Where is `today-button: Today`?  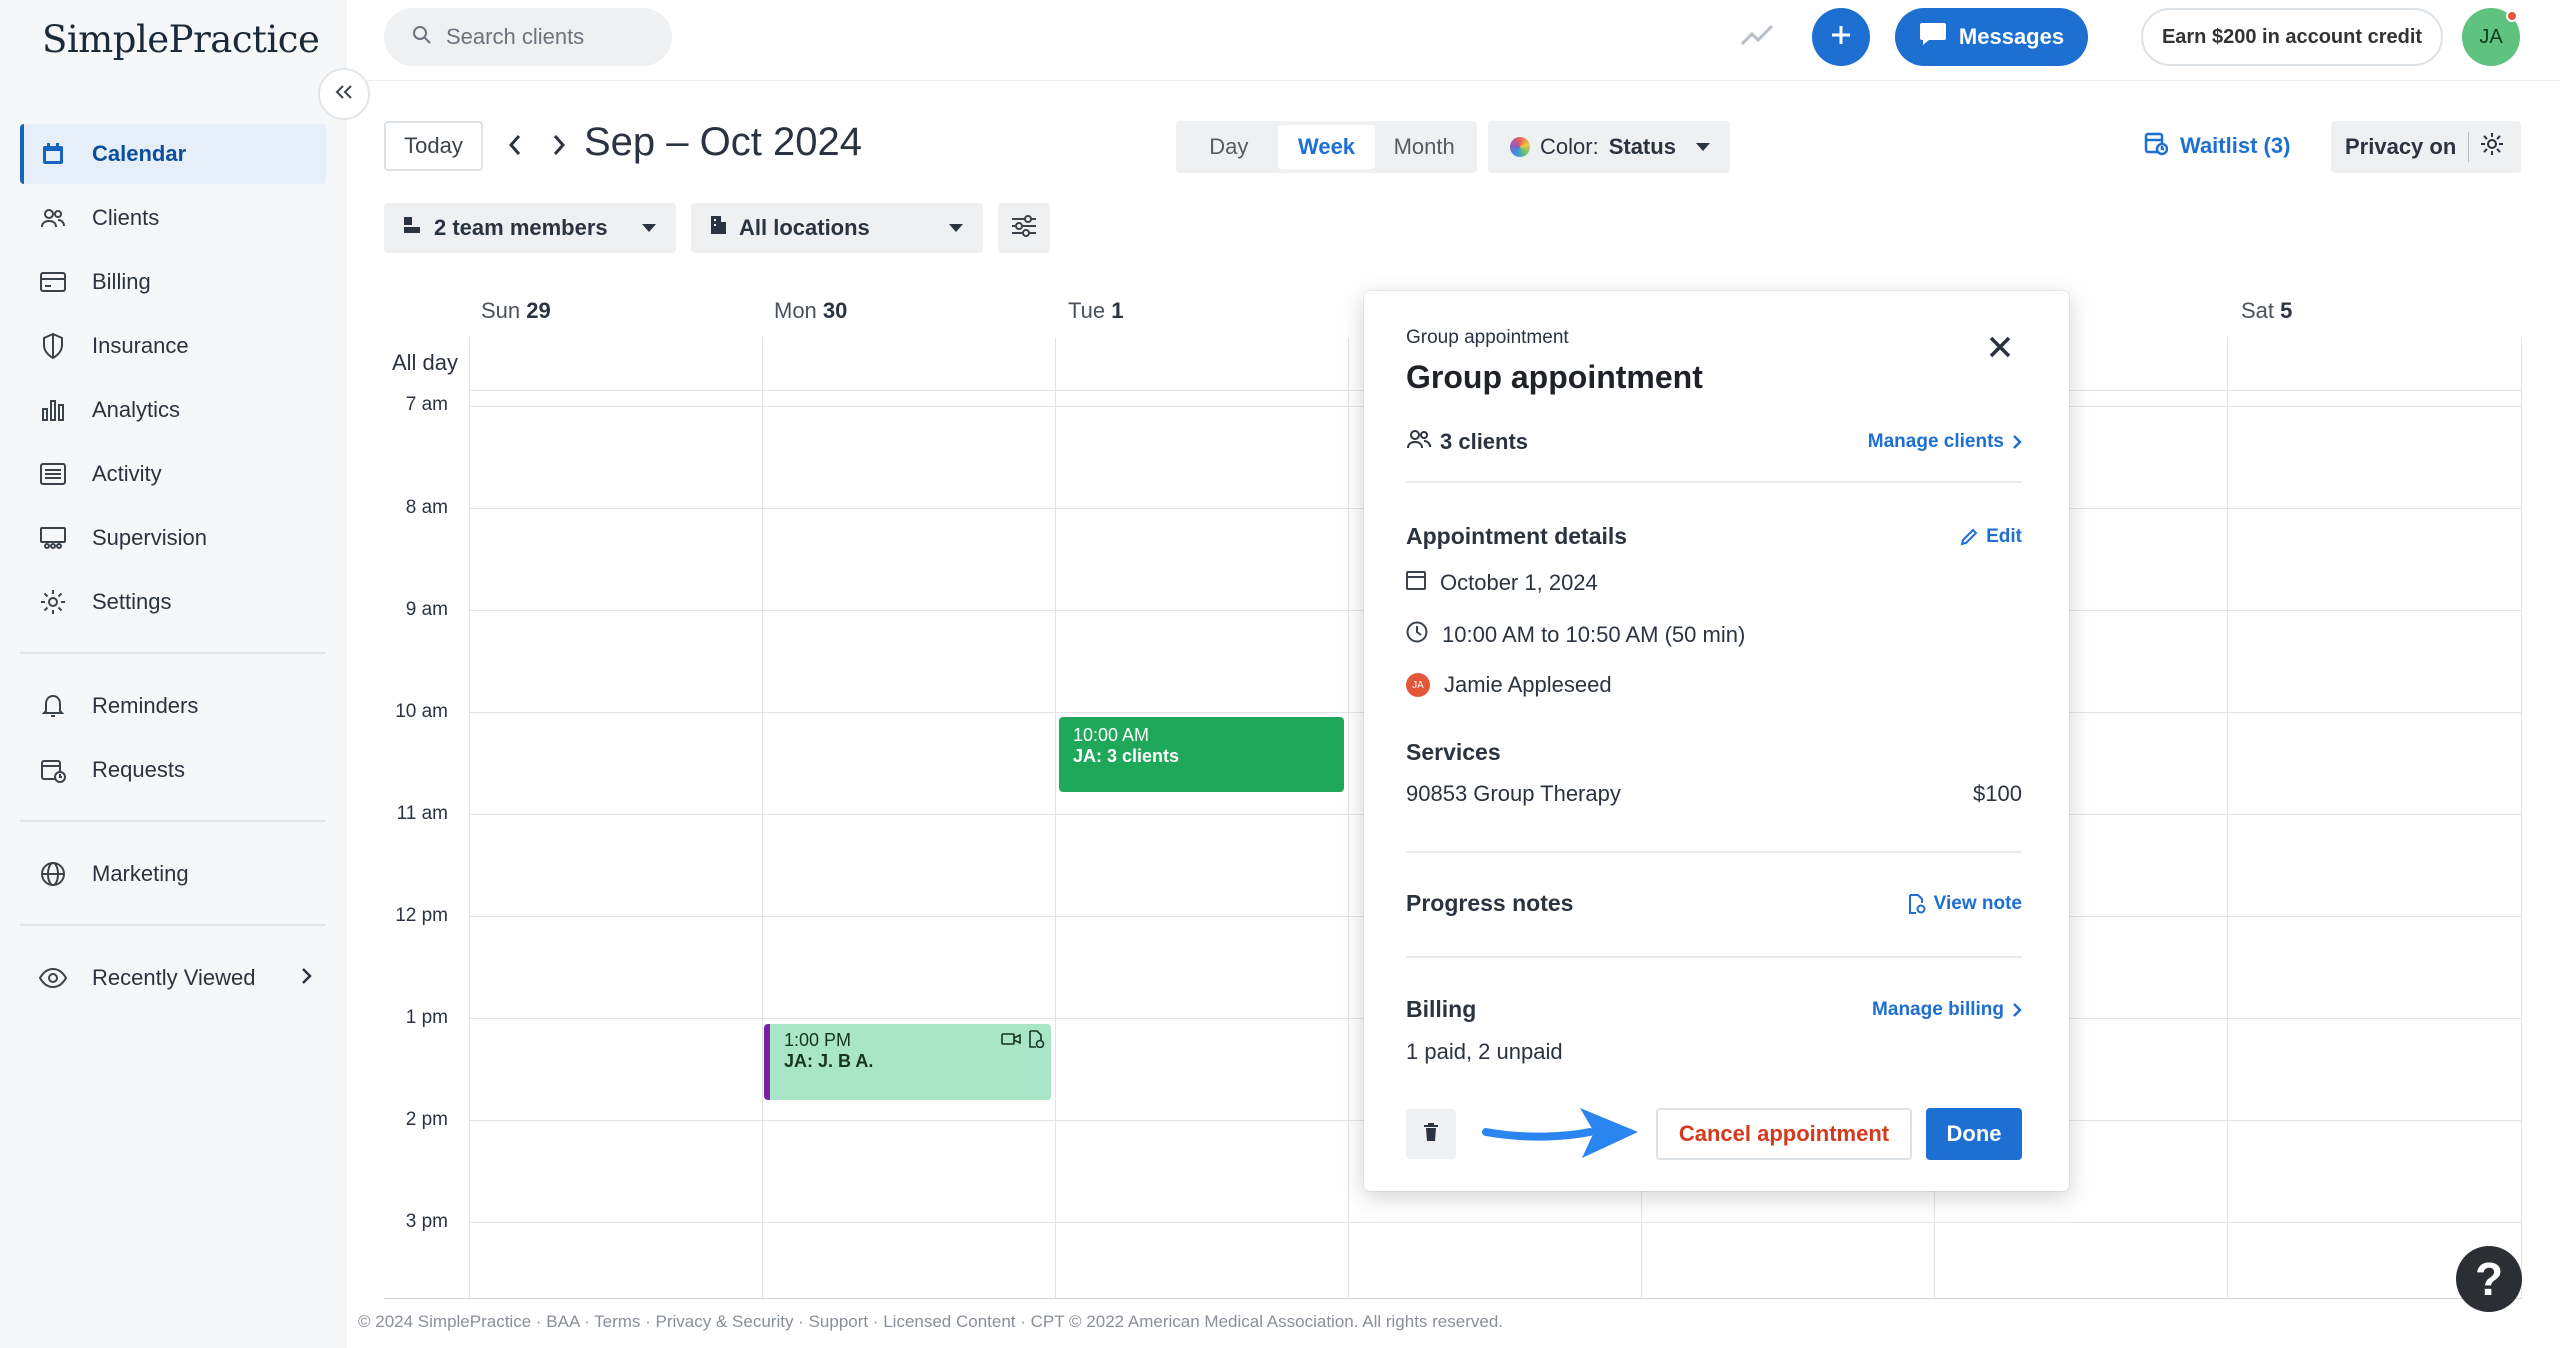 today-button: Today is located at coordinates (433, 146).